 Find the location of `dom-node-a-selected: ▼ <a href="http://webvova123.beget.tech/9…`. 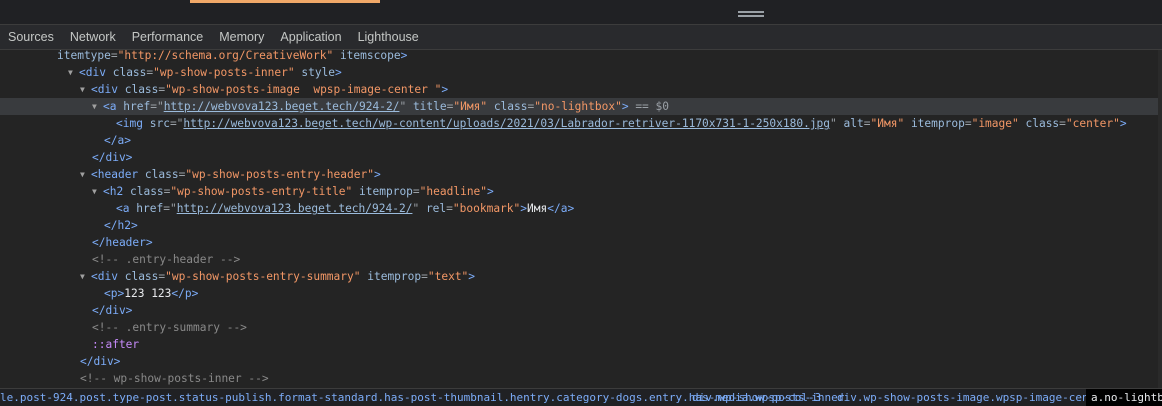

dom-node-a-selected: ▼ <a href="http://webvova123.beget.tech/9… is located at coordinates (581, 106).